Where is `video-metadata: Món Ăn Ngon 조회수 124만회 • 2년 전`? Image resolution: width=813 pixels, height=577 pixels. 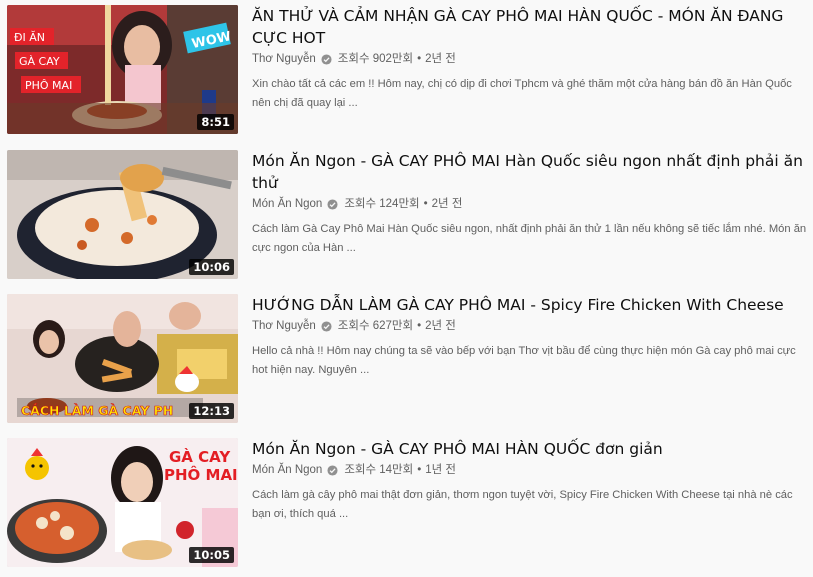
video-metadata: Món Ăn Ngon 조회수 124만회 • 2년 전 is located at coordinates (529, 204).